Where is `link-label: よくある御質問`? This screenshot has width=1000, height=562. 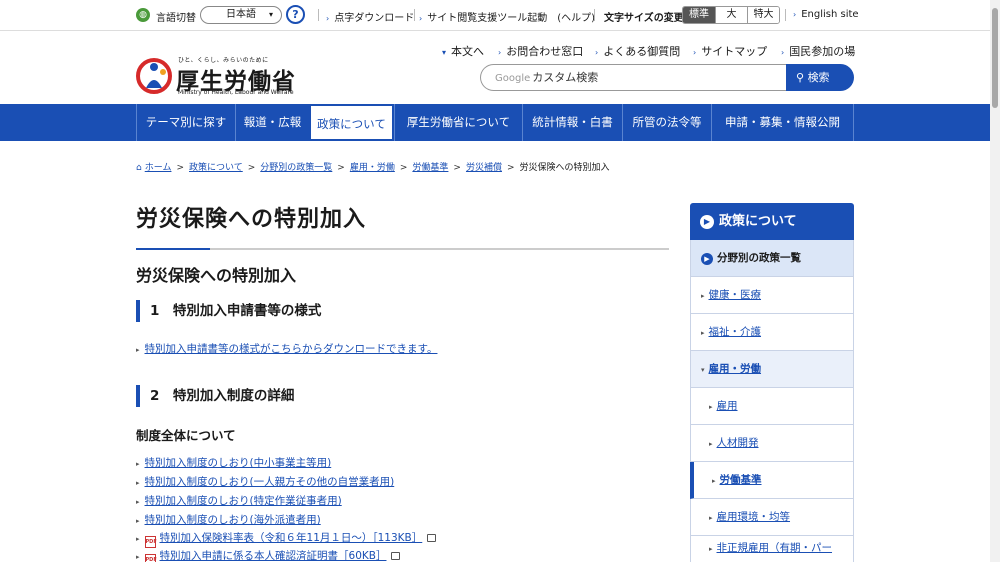
link-label: よくある御質問 is located at coordinates (642, 51).